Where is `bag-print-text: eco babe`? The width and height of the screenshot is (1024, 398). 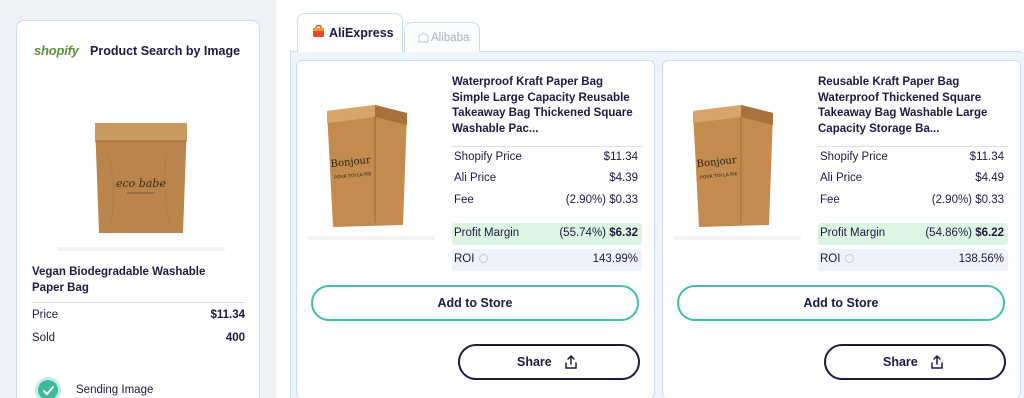 bag-print-text: eco babe is located at coordinates (141, 183).